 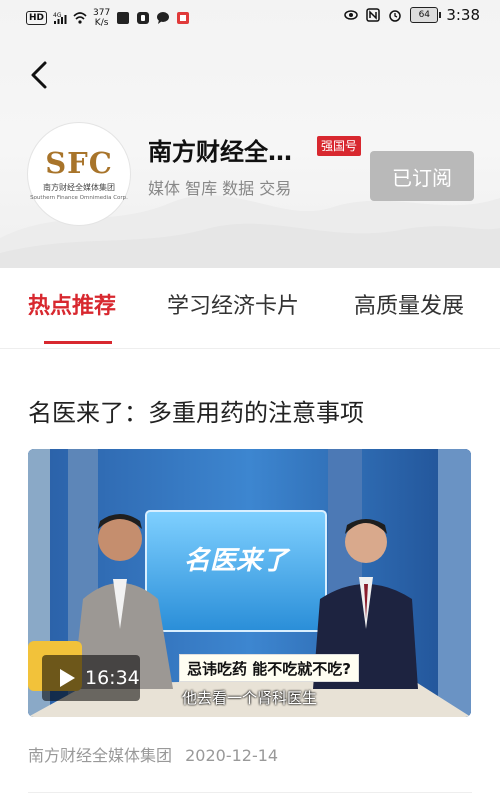 What do you see at coordinates (67, 678) in the screenshot?
I see `play-icon` at bounding box center [67, 678].